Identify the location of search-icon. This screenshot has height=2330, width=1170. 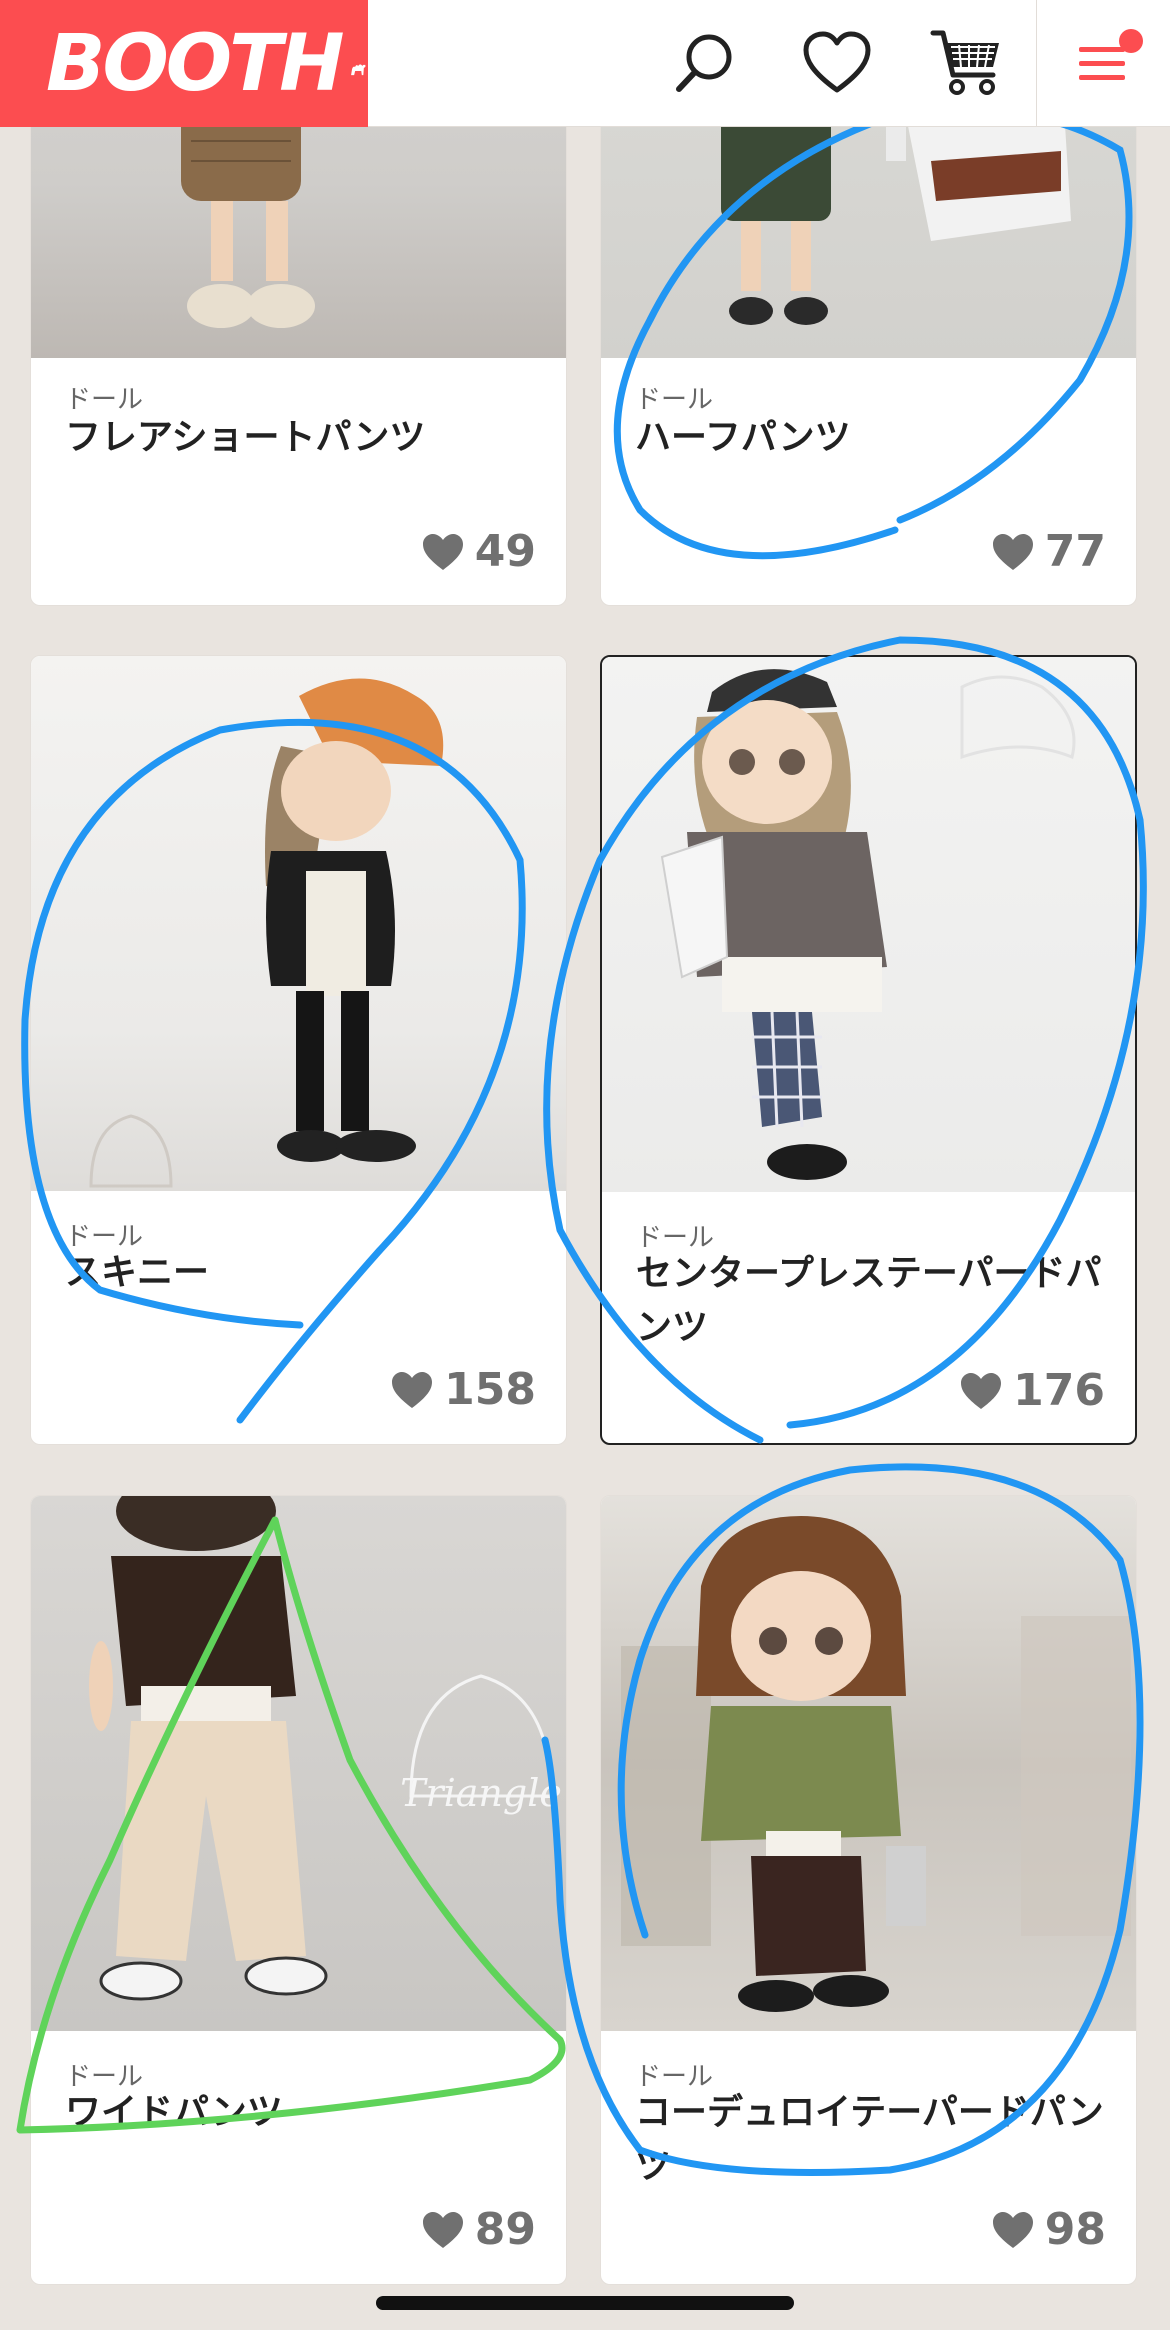
(705, 63).